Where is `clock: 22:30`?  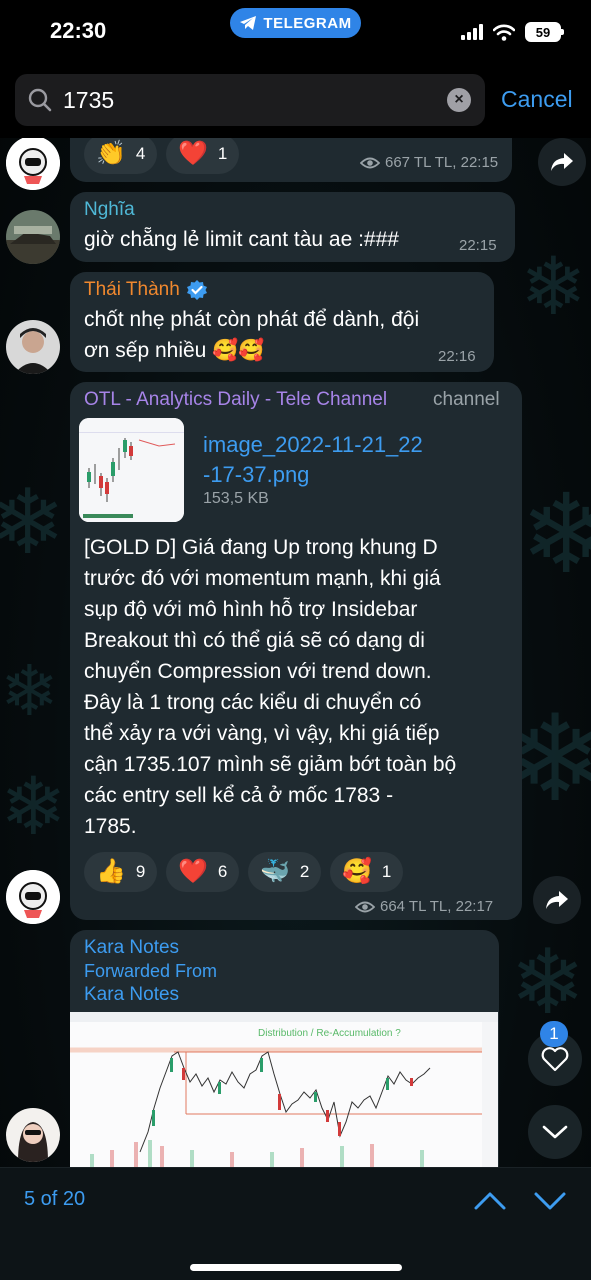 clock: 22:30 is located at coordinates (78, 30).